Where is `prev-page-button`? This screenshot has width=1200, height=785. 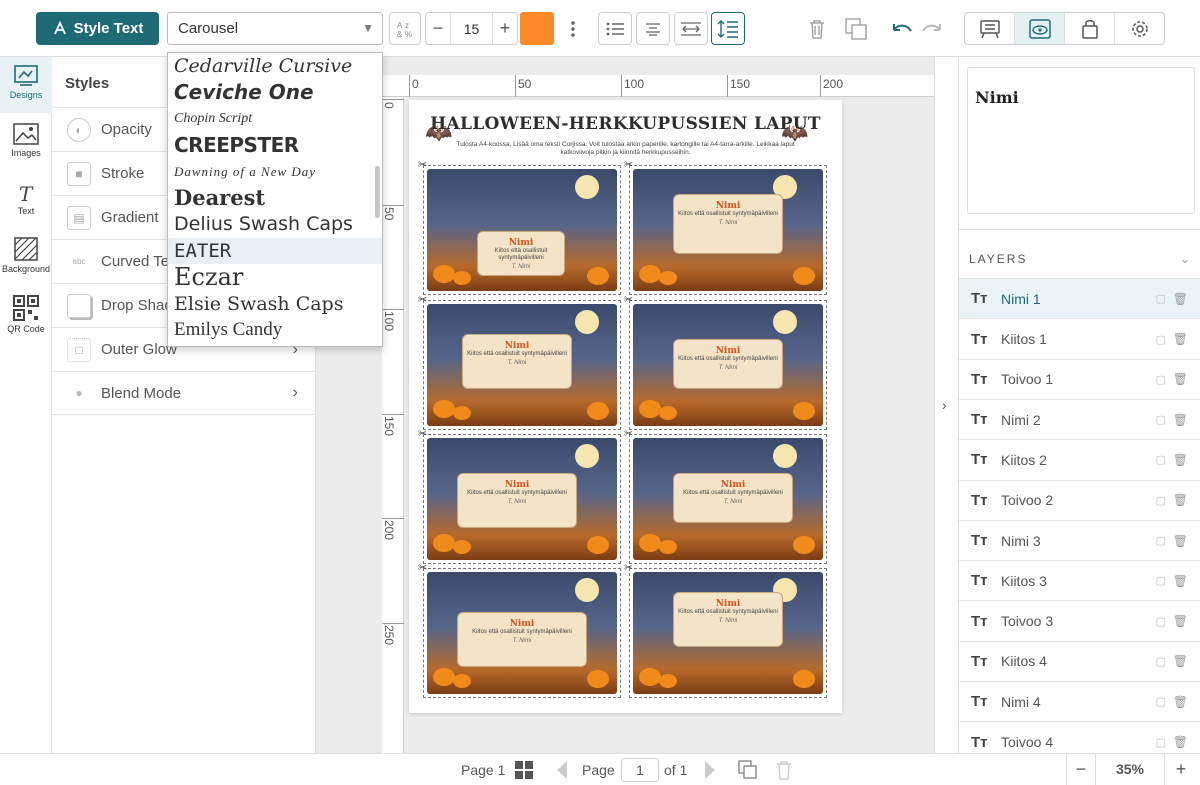
prev-page-button is located at coordinates (562, 769).